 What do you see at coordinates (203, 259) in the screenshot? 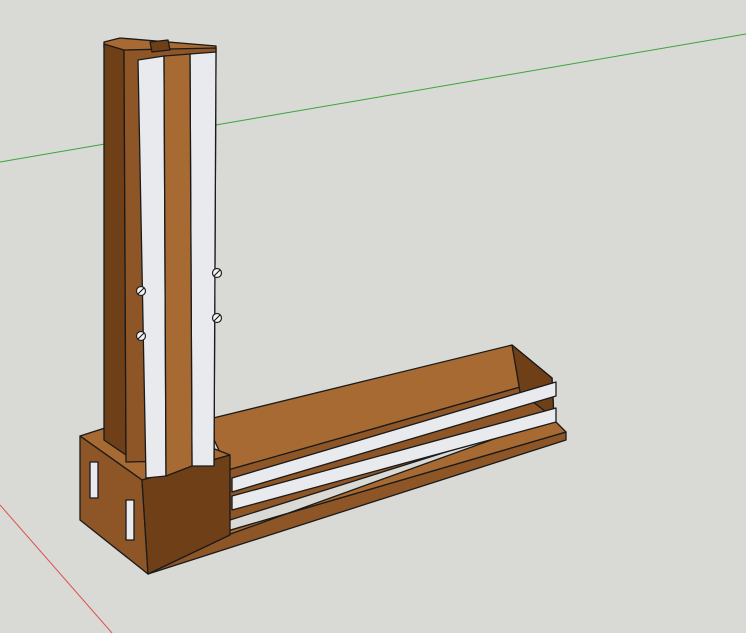
I see `post-aluminum-strip-right` at bounding box center [203, 259].